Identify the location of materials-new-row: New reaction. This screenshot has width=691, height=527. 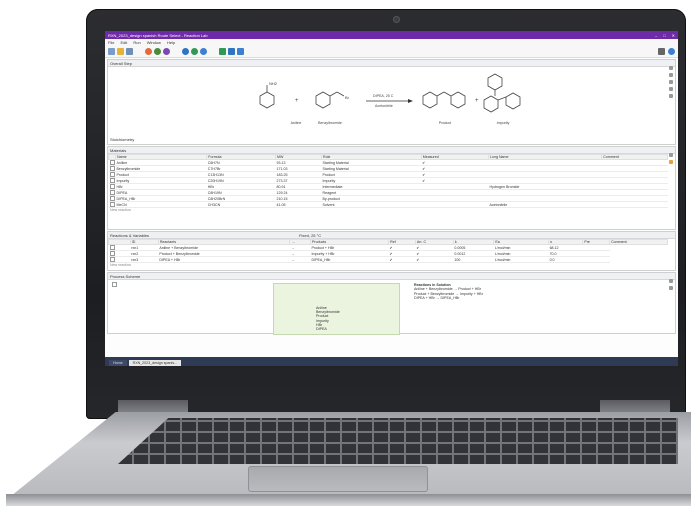
(391, 210).